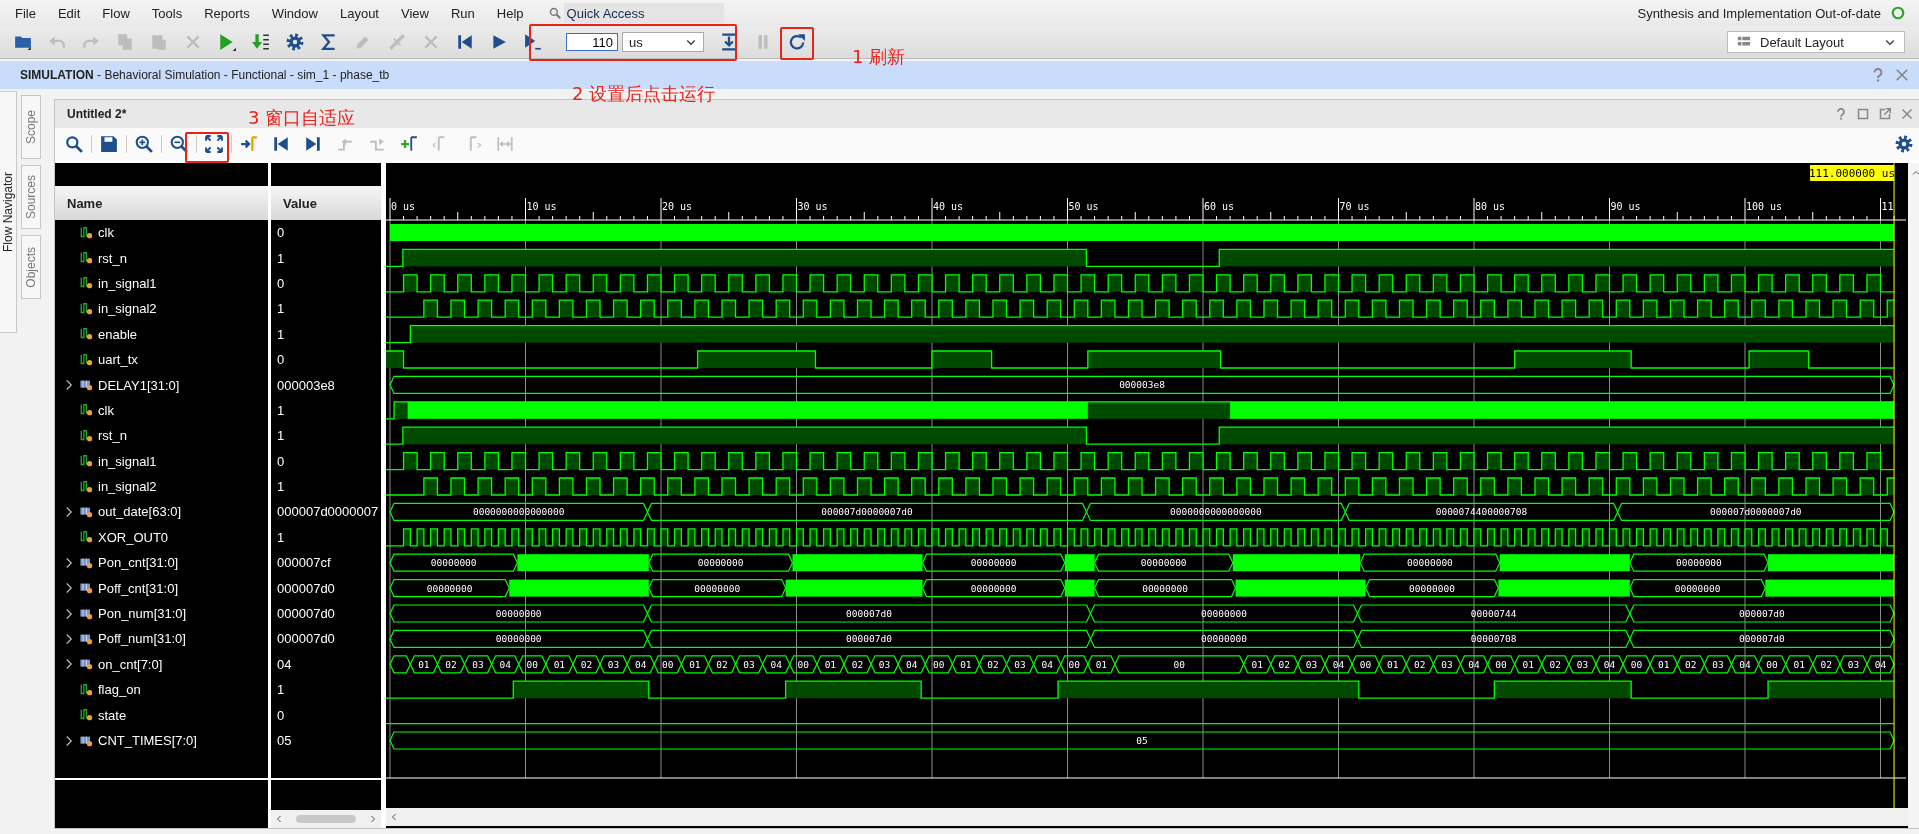  What do you see at coordinates (31, 197) in the screenshot?
I see `side-tab: Sources` at bounding box center [31, 197].